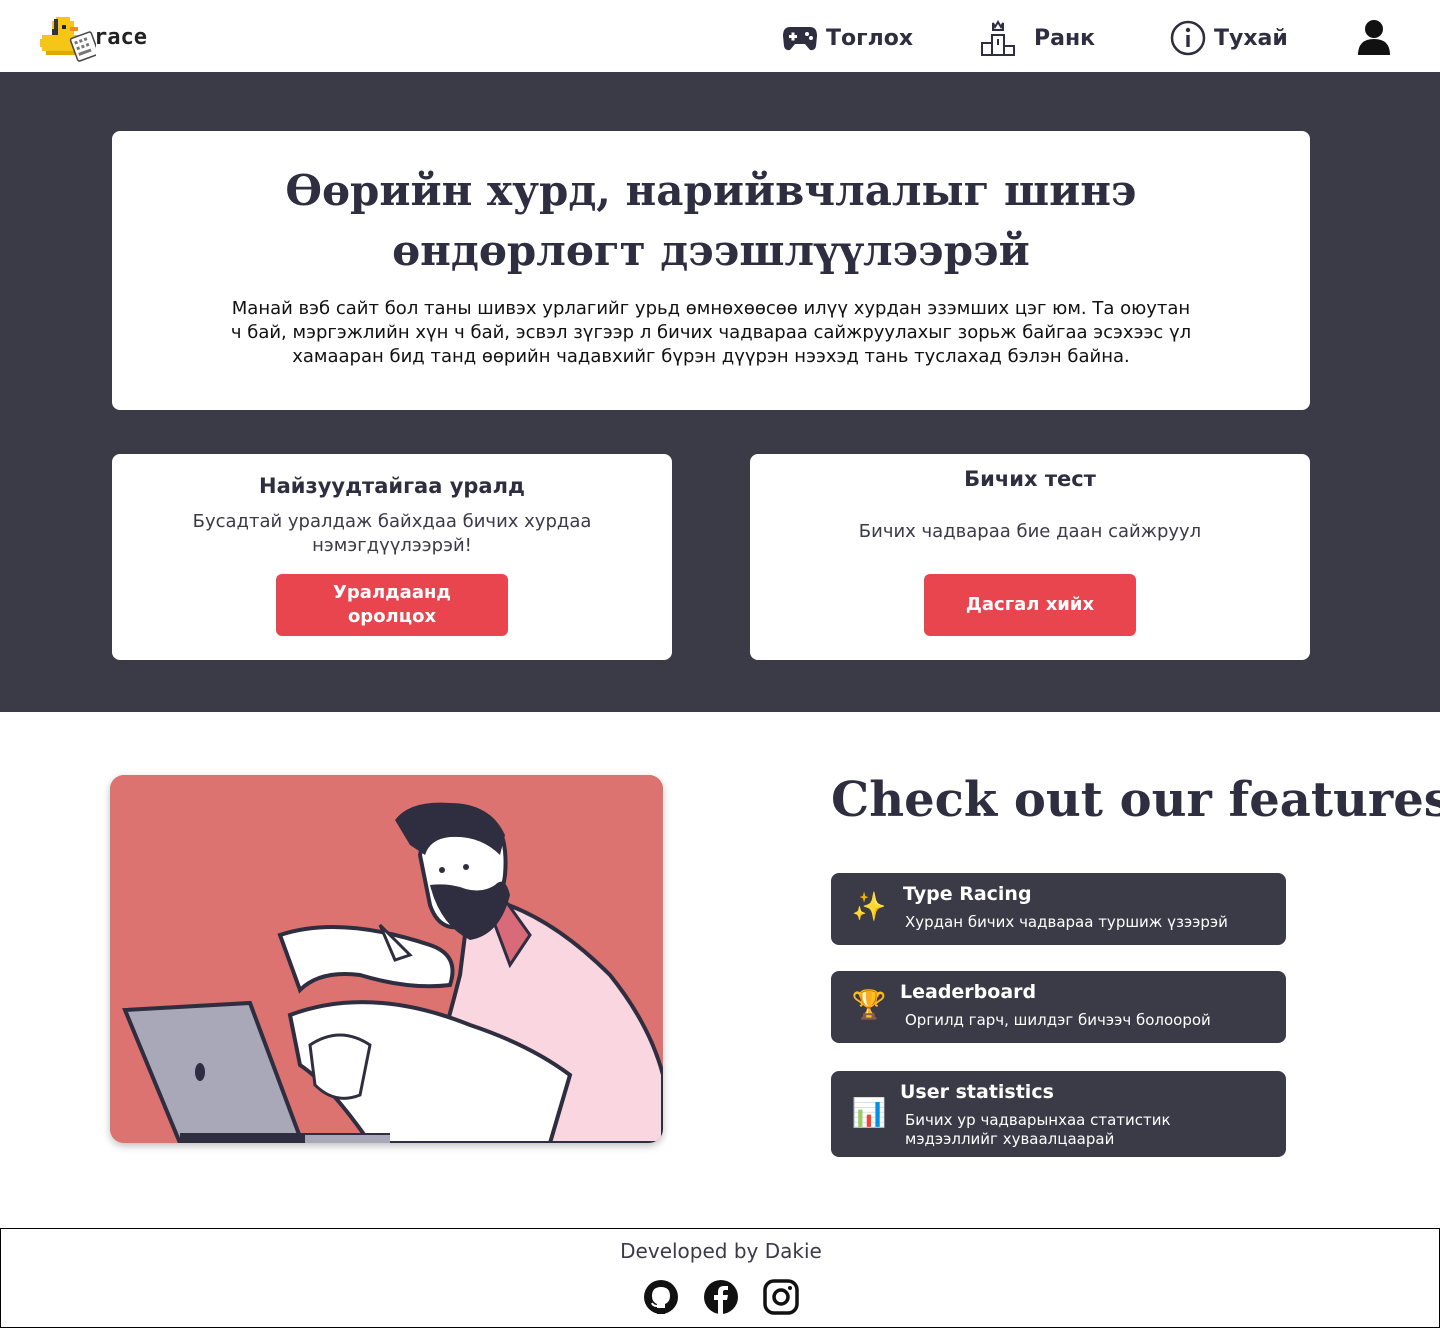 The width and height of the screenshot is (1440, 1328). What do you see at coordinates (661, 1297) in the screenshot?
I see `github-icon` at bounding box center [661, 1297].